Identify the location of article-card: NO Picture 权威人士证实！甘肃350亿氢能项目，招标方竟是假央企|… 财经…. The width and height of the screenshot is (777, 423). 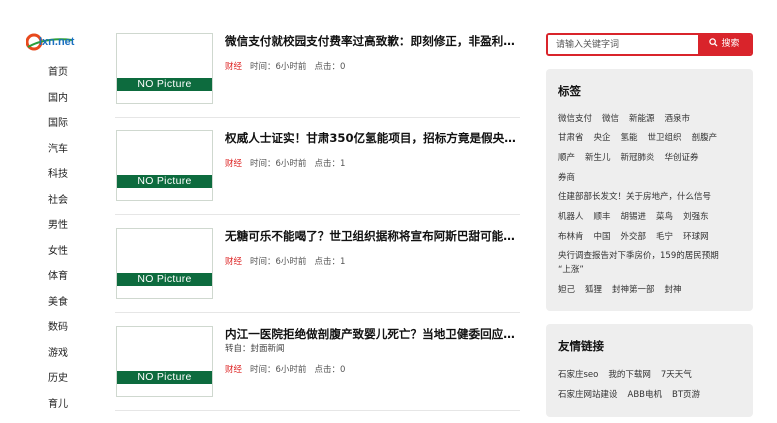
(317, 166).